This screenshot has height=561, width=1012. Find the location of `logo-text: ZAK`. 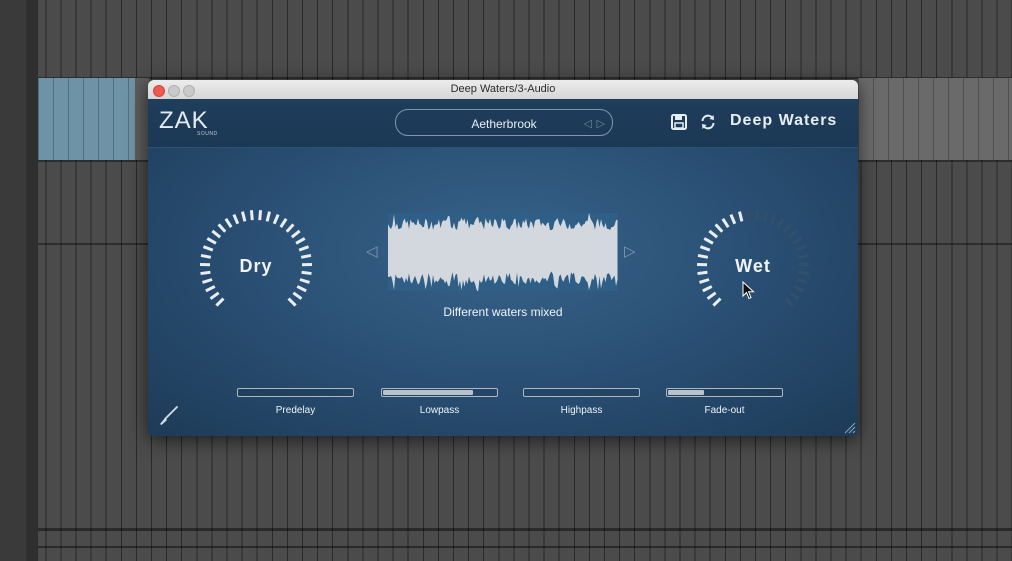

logo-text: ZAK is located at coordinates (184, 120).